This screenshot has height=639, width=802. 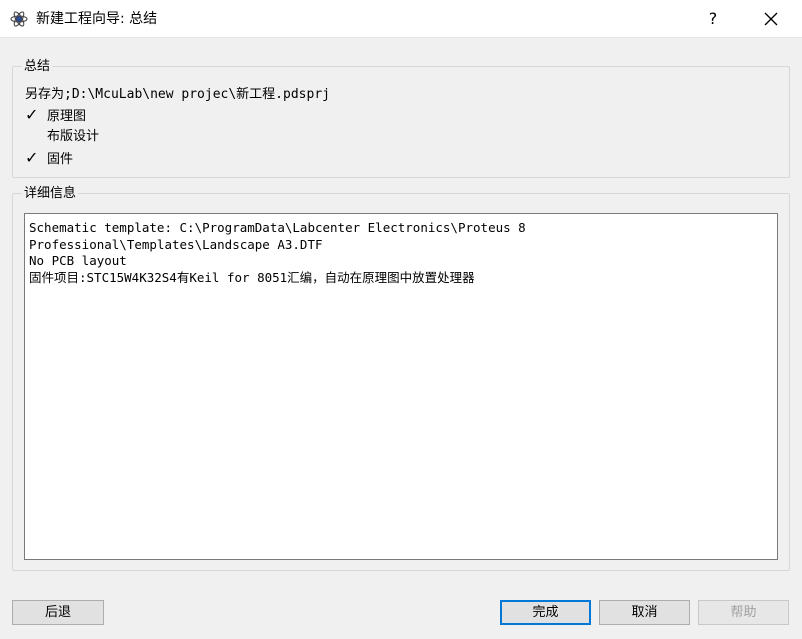 I want to click on back-button: 后退, so click(x=58, y=612).